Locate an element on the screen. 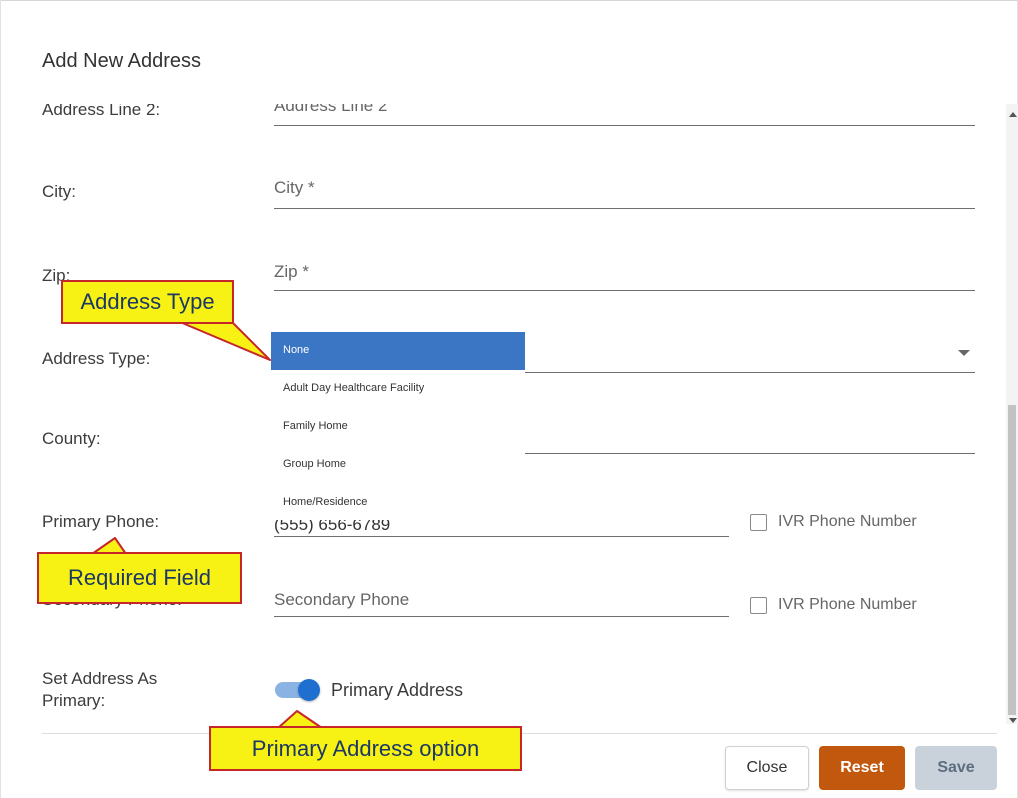 The image size is (1018, 798). address-type-callout: Address Type is located at coordinates (147, 302).